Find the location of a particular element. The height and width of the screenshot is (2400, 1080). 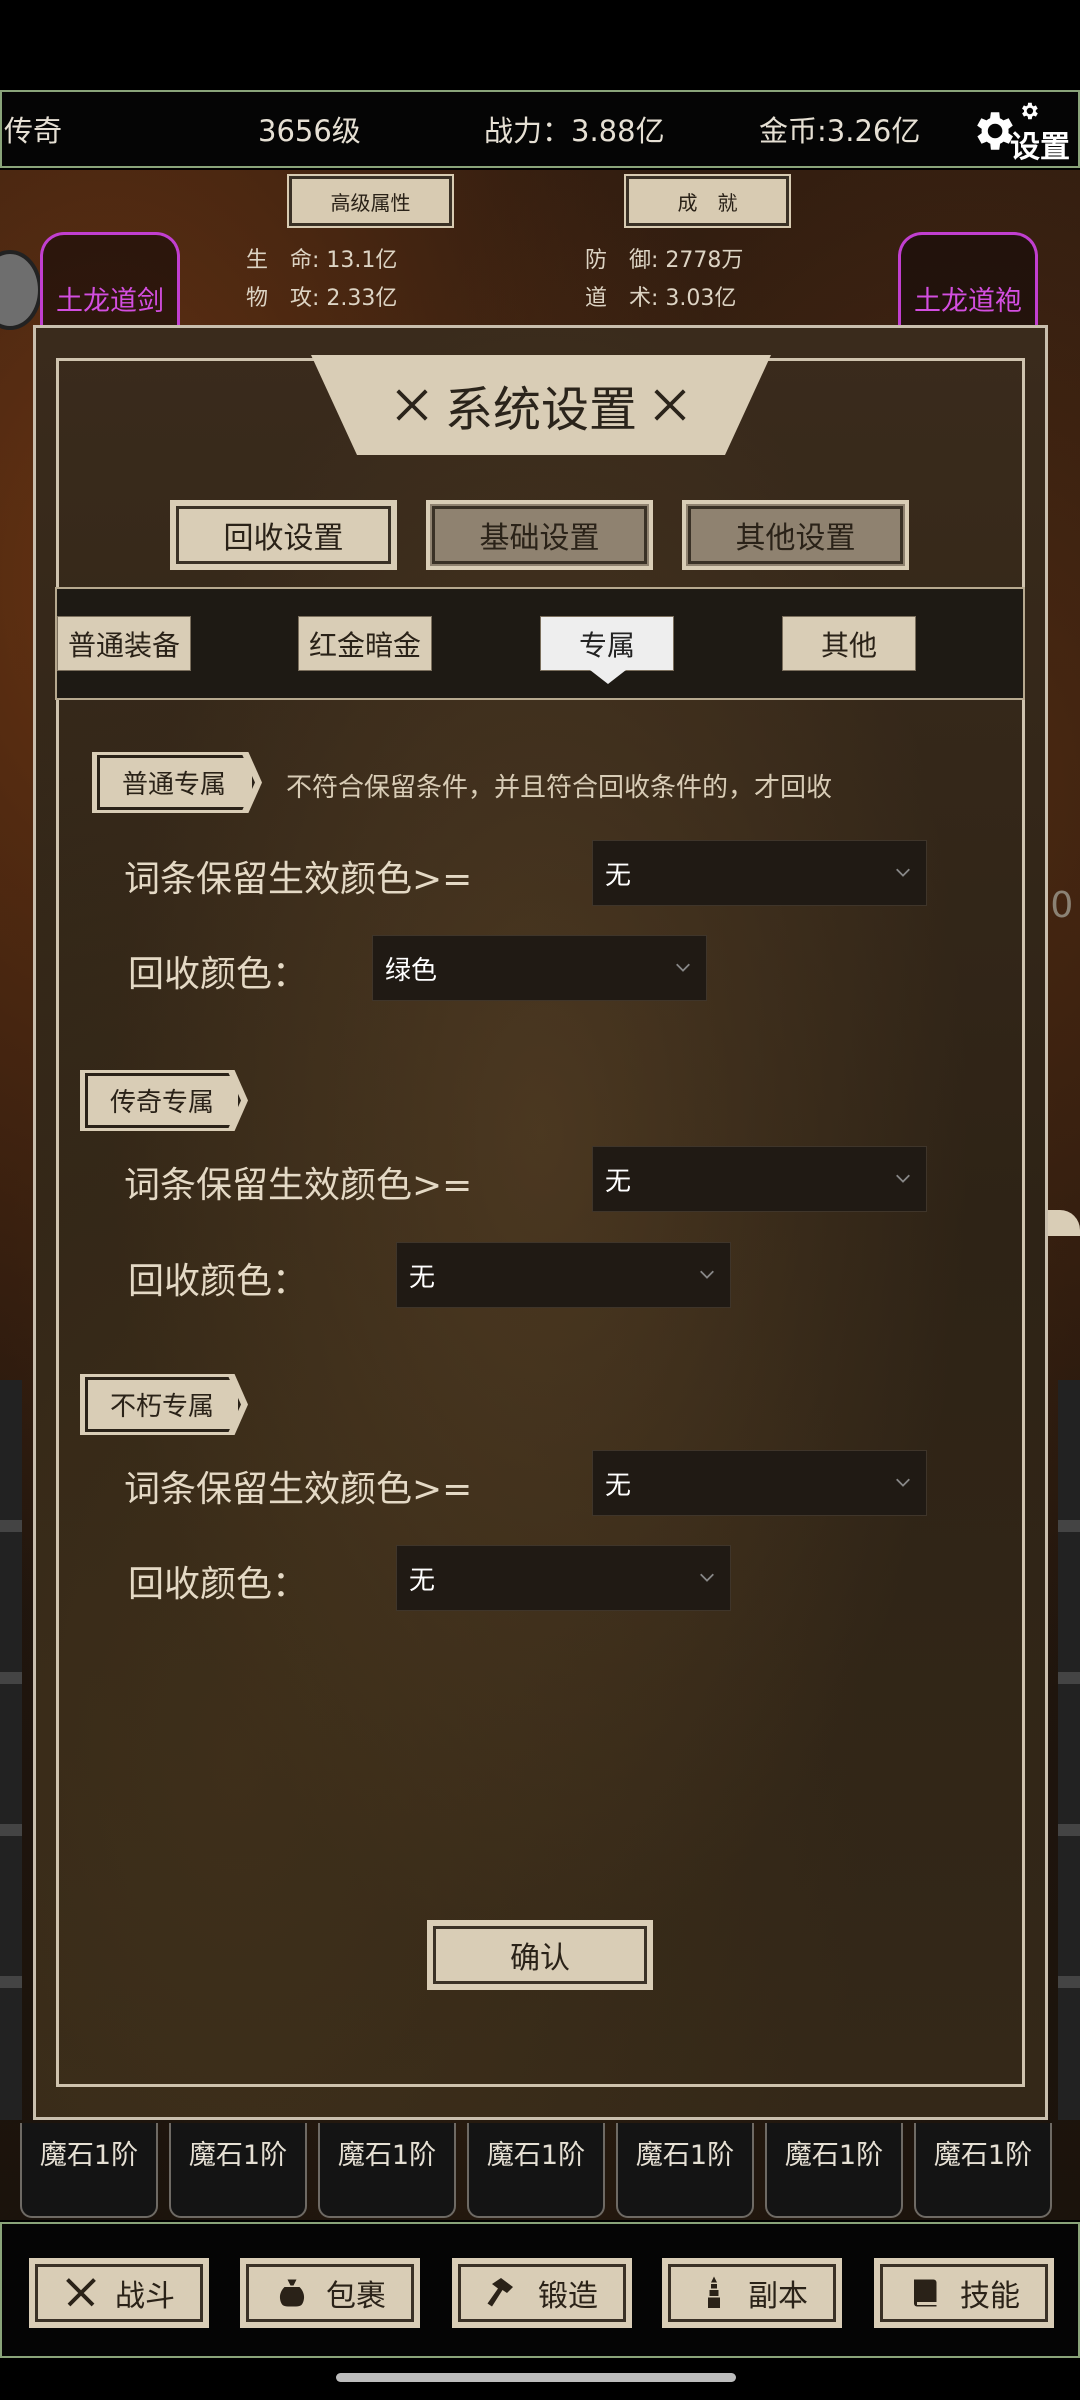

section-tag-legend-exclusive: 传奇专属 is located at coordinates (163, 1100).